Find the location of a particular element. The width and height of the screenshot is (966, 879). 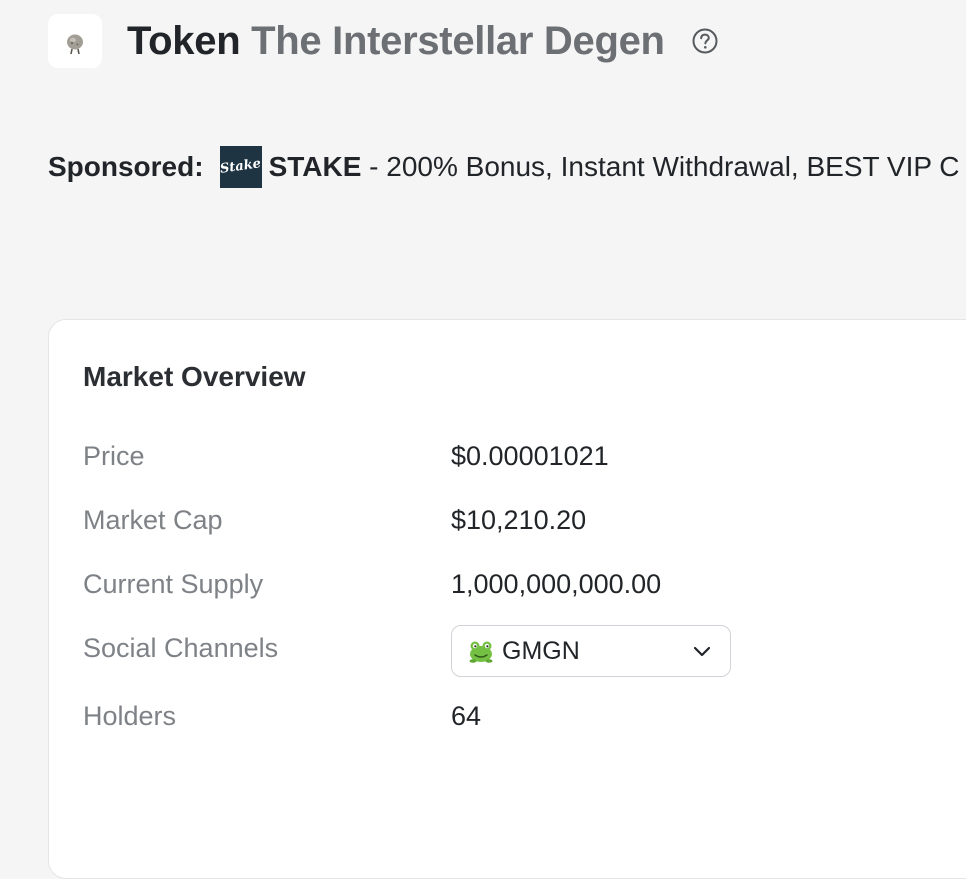

stake-logo: Stake is located at coordinates (240, 167).